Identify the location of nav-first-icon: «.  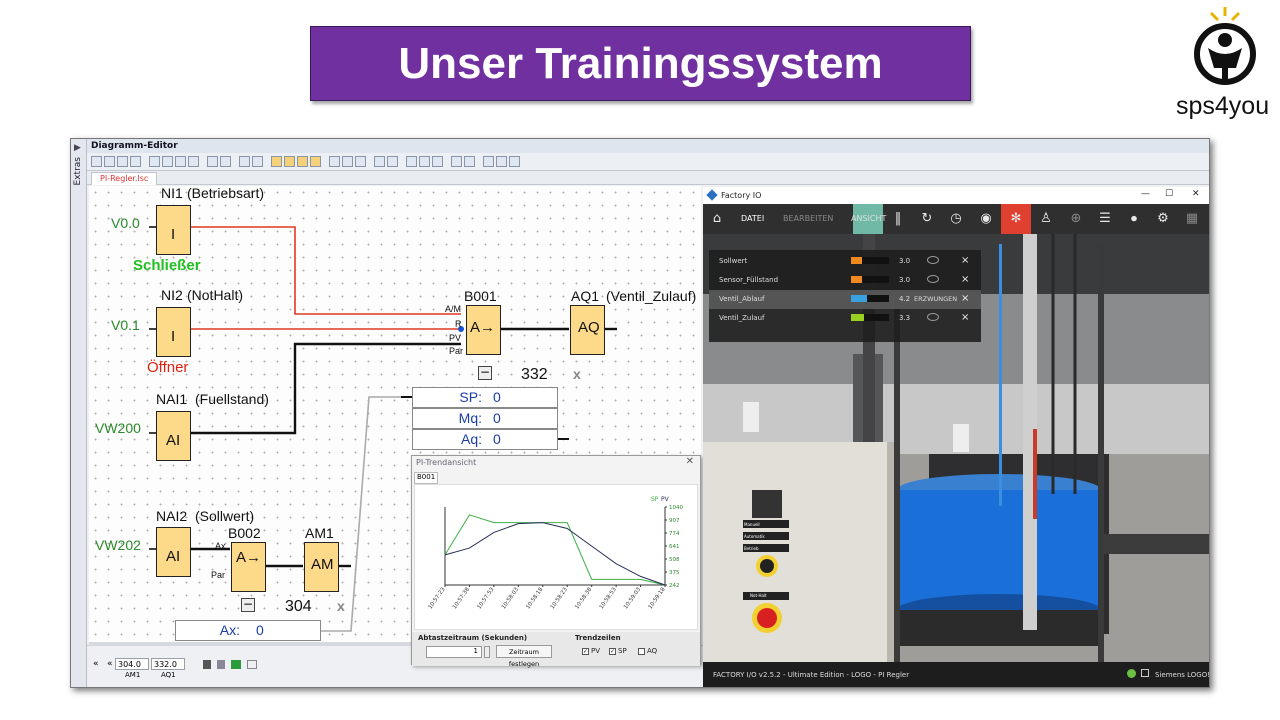
(96, 664).